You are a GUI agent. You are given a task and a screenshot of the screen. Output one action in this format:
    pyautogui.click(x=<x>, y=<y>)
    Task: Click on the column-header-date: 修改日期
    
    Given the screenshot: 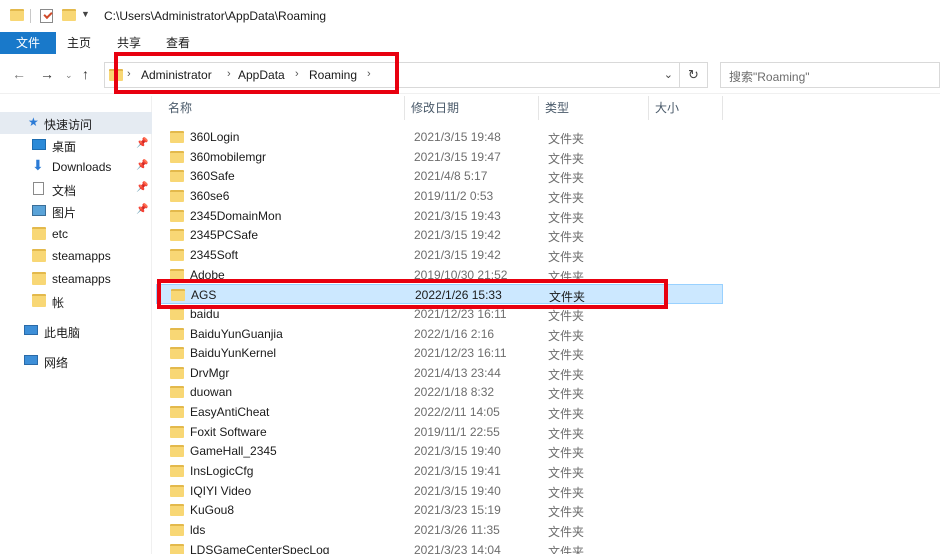 What is the action you would take?
    pyautogui.click(x=435, y=108)
    